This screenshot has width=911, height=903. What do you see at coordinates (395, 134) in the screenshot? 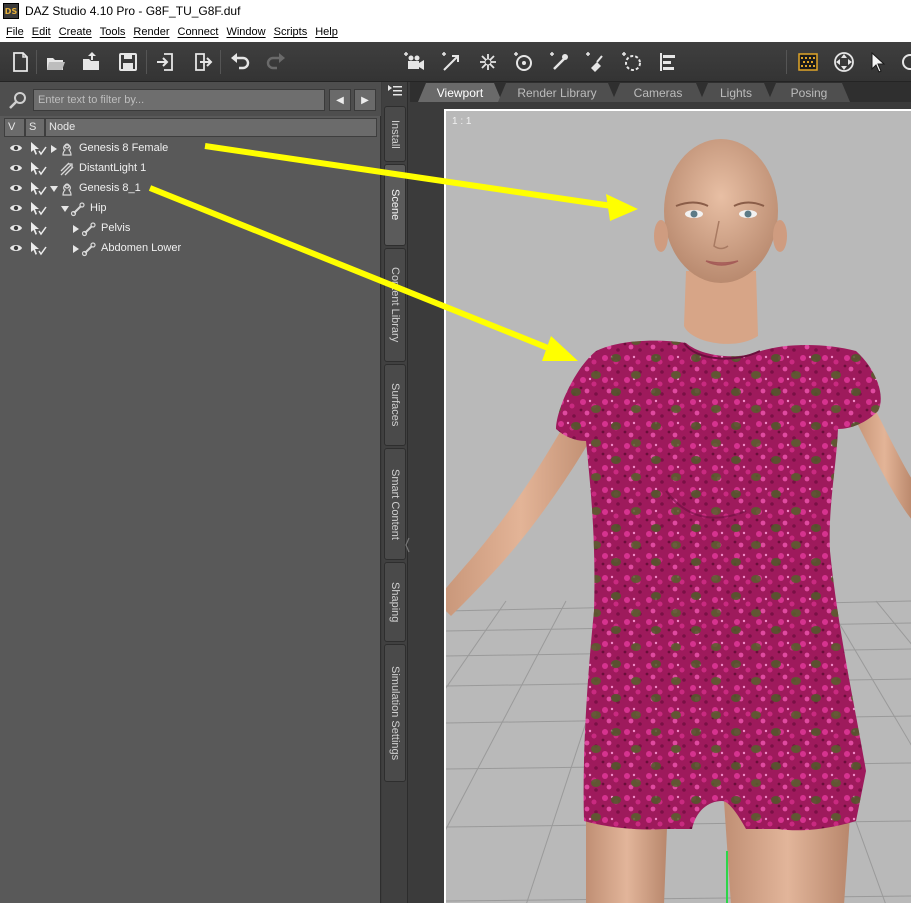
I see `tab-install: Install` at bounding box center [395, 134].